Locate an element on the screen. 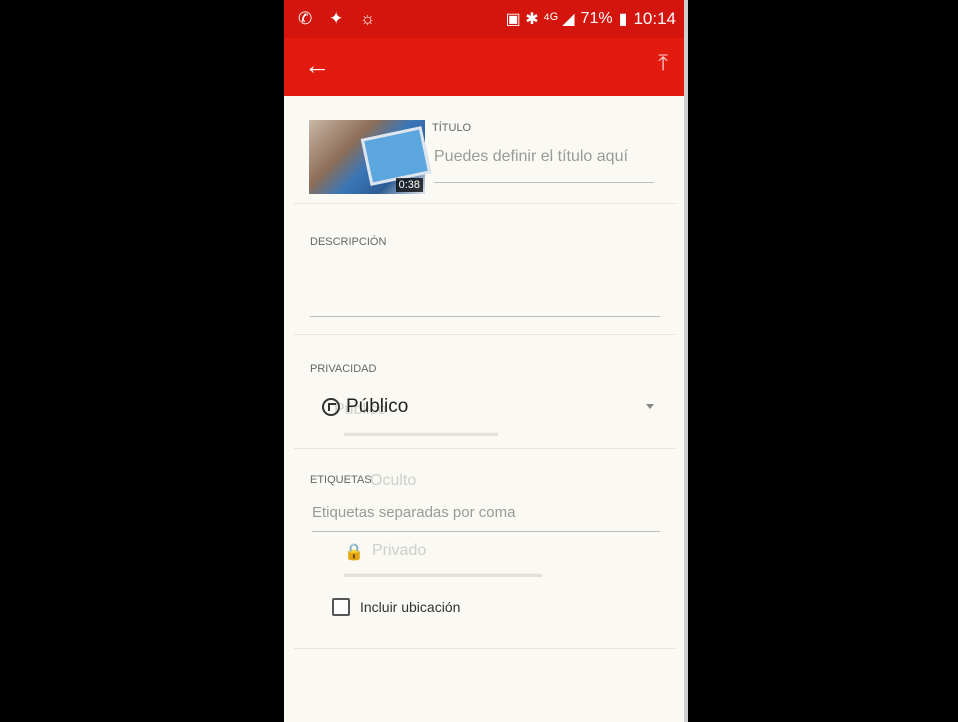 The image size is (958, 722). ghost-option-private: Privado is located at coordinates (399, 550).